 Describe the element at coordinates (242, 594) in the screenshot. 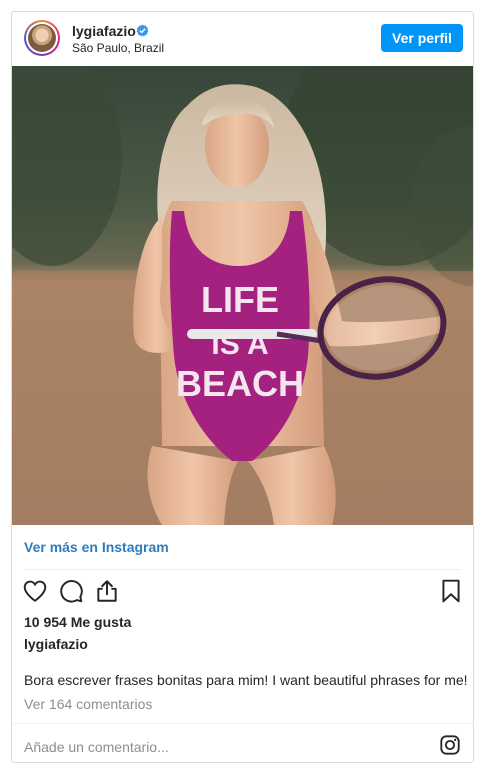

I see `action-bar` at that location.